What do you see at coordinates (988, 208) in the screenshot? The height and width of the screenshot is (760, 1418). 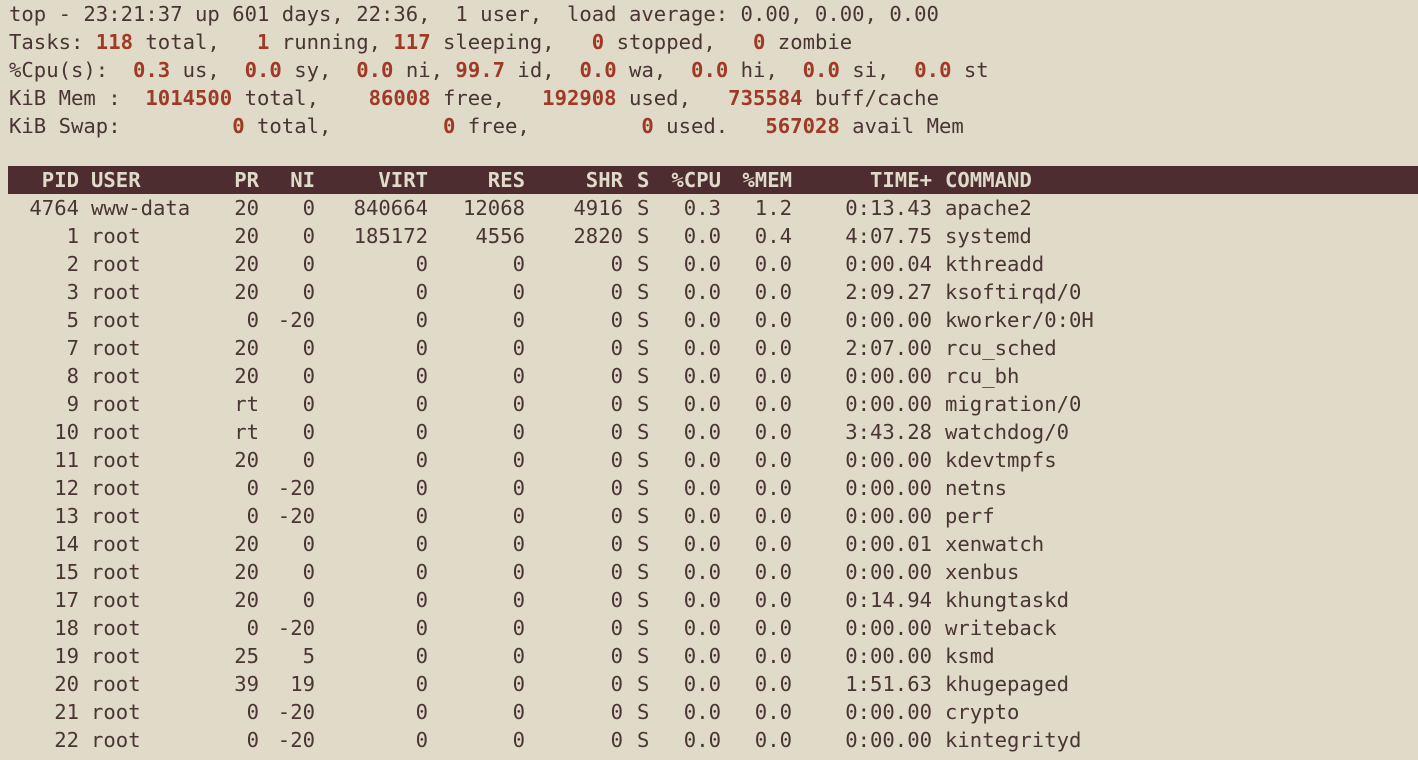 I see `cell-command: apache2` at bounding box center [988, 208].